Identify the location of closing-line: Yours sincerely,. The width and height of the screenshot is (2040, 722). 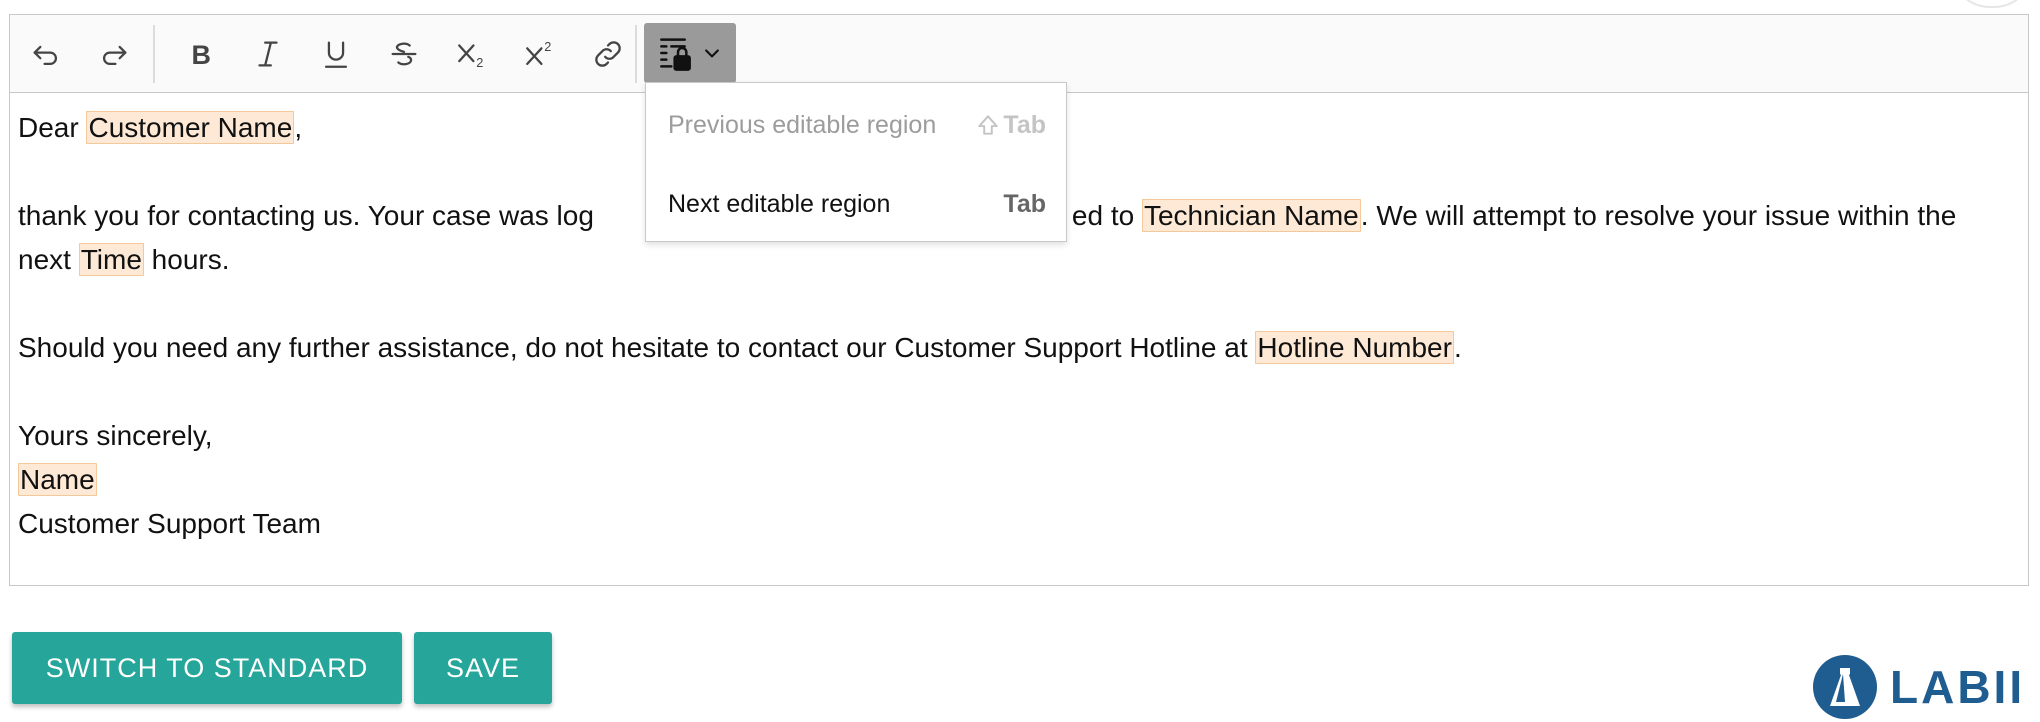
(115, 435).